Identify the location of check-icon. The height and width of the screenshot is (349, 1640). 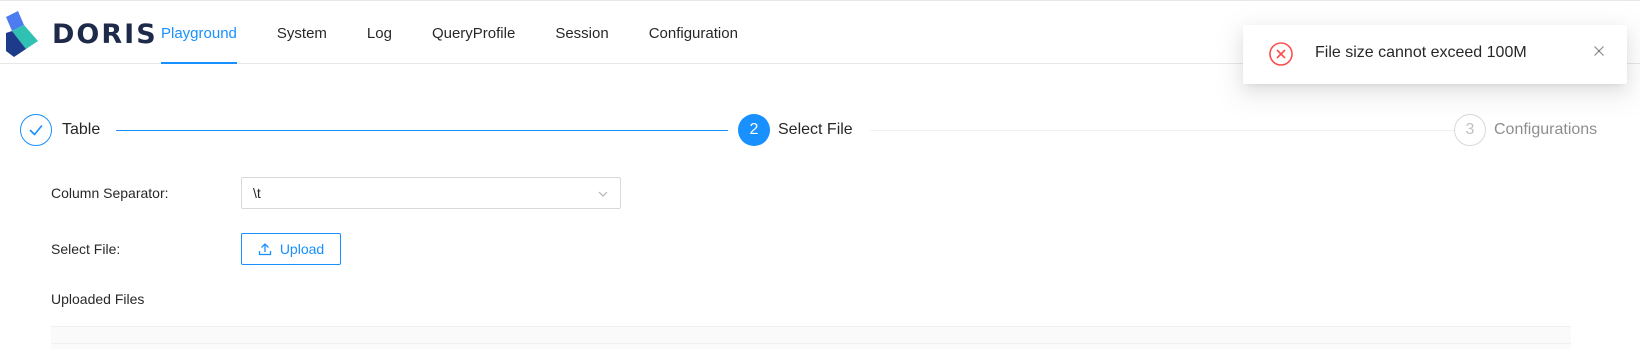
(36, 130).